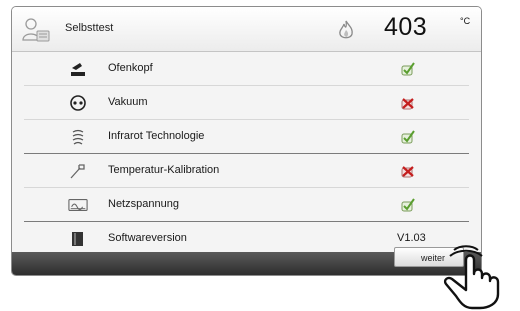 This screenshot has height=311, width=520. Describe the element at coordinates (130, 68) in the screenshot. I see `test-label: Ofenkopf` at that location.